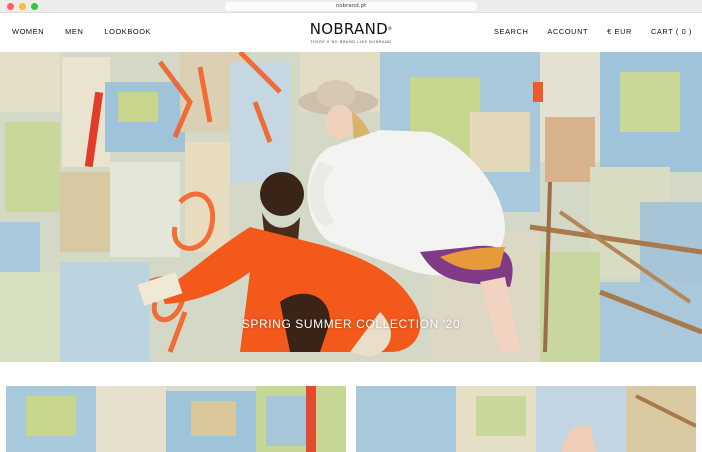  What do you see at coordinates (511, 31) in the screenshot?
I see `search-link: SEARCH` at bounding box center [511, 31].